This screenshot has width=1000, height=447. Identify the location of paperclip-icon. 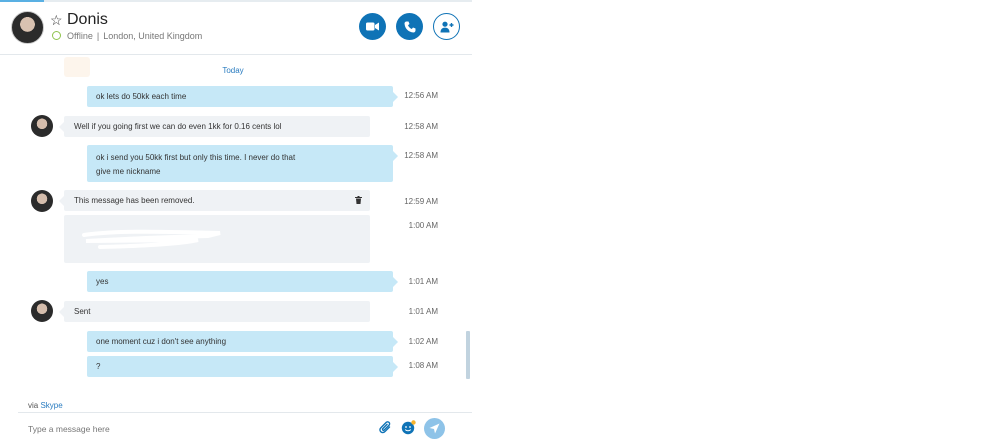
(386, 428).